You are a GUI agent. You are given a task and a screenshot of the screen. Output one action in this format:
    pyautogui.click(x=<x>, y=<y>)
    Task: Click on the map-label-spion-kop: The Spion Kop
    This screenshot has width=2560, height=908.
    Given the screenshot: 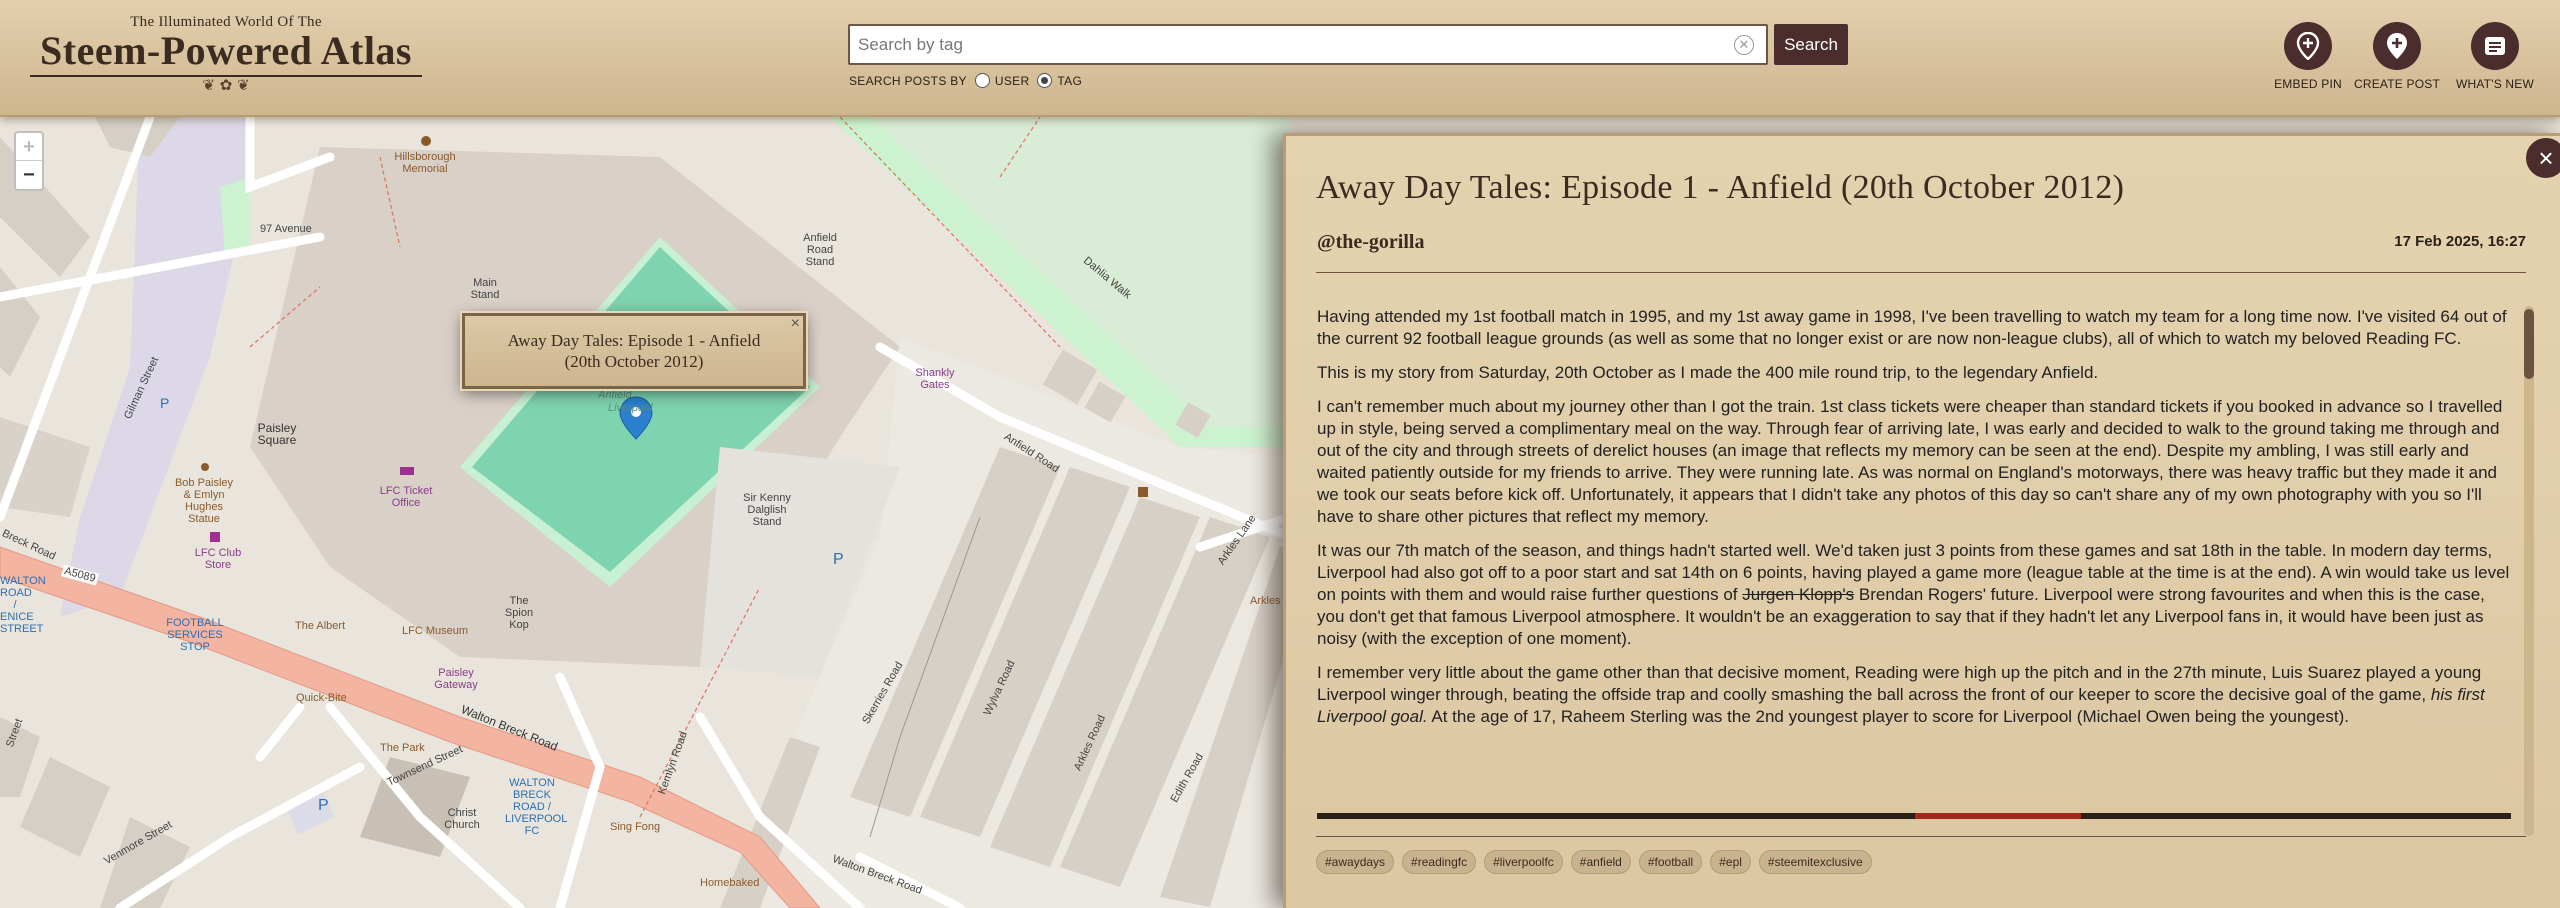 What is the action you would take?
    pyautogui.click(x=519, y=613)
    